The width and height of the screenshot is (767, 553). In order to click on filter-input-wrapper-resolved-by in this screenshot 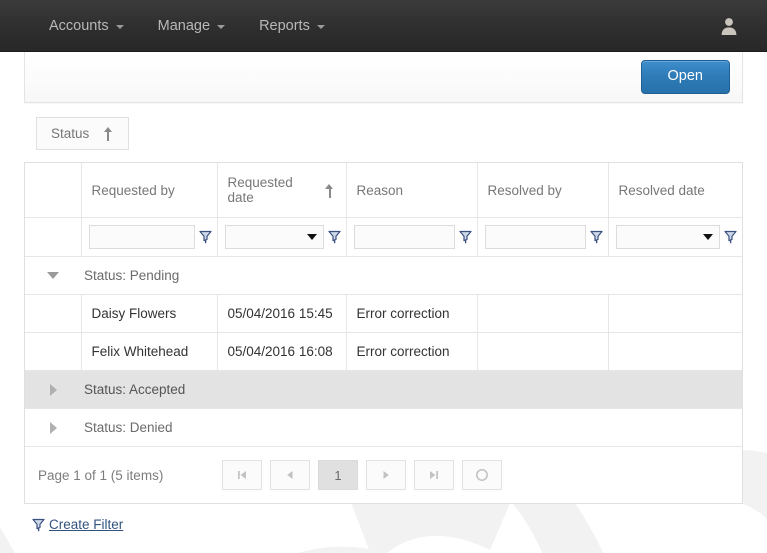, I will do `click(535, 237)`.